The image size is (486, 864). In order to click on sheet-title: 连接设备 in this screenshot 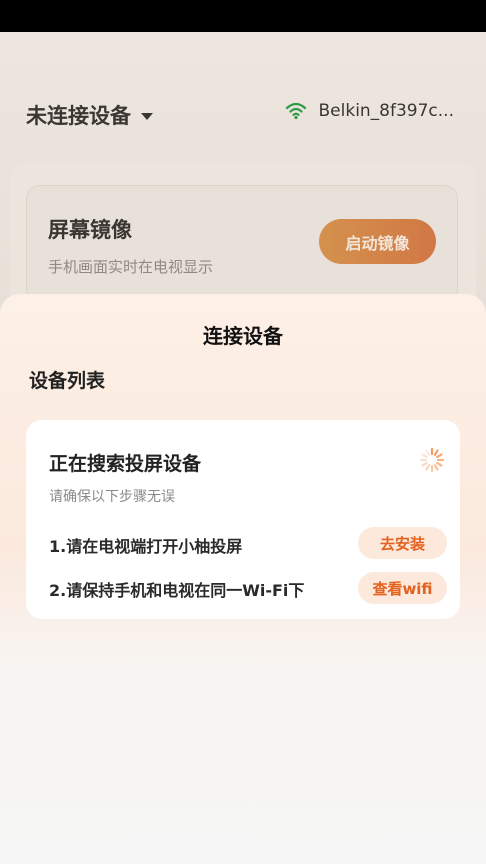, I will do `click(243, 336)`.